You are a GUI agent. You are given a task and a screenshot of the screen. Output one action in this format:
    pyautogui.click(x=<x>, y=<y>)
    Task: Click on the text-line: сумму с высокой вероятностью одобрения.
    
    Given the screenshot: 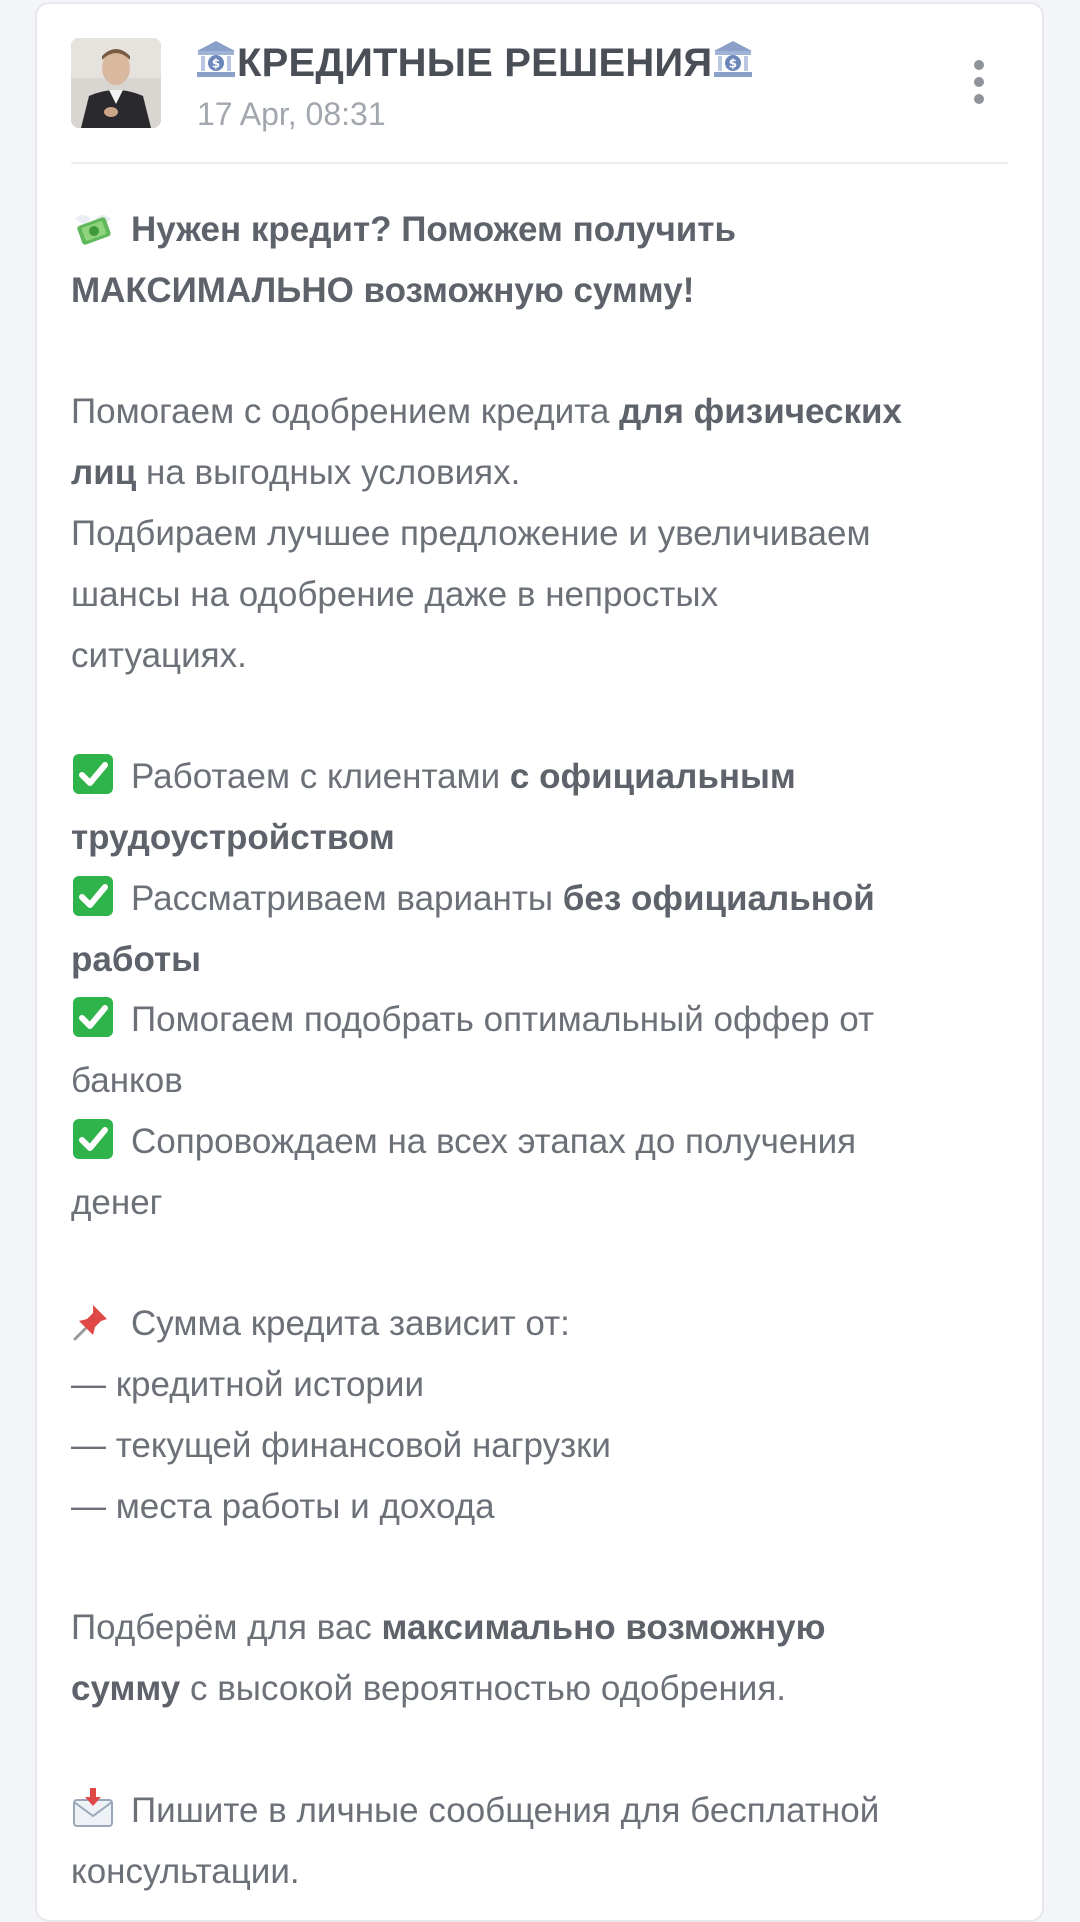 What is the action you would take?
    pyautogui.click(x=543, y=1689)
    